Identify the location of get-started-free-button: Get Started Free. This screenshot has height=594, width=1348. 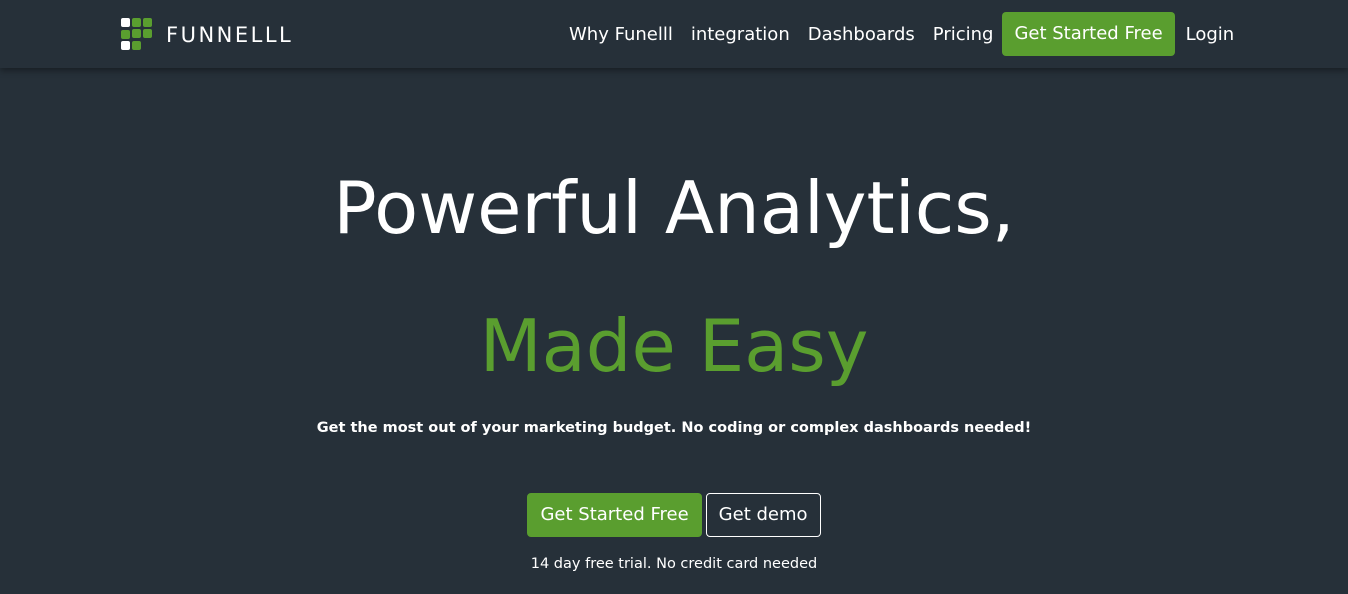
(614, 515).